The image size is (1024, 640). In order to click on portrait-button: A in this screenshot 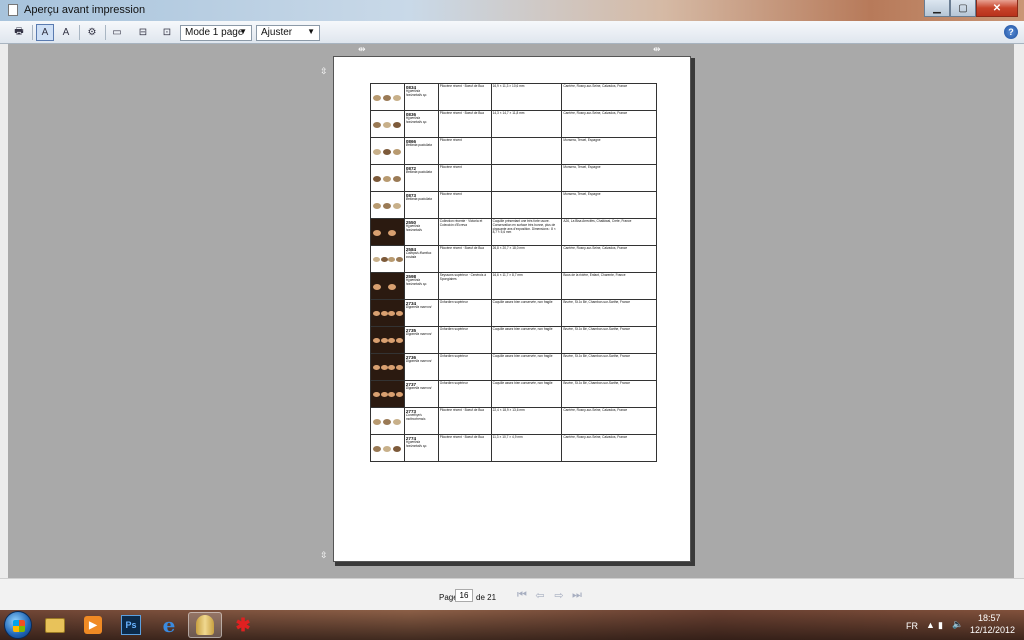, I will do `click(45, 32)`.